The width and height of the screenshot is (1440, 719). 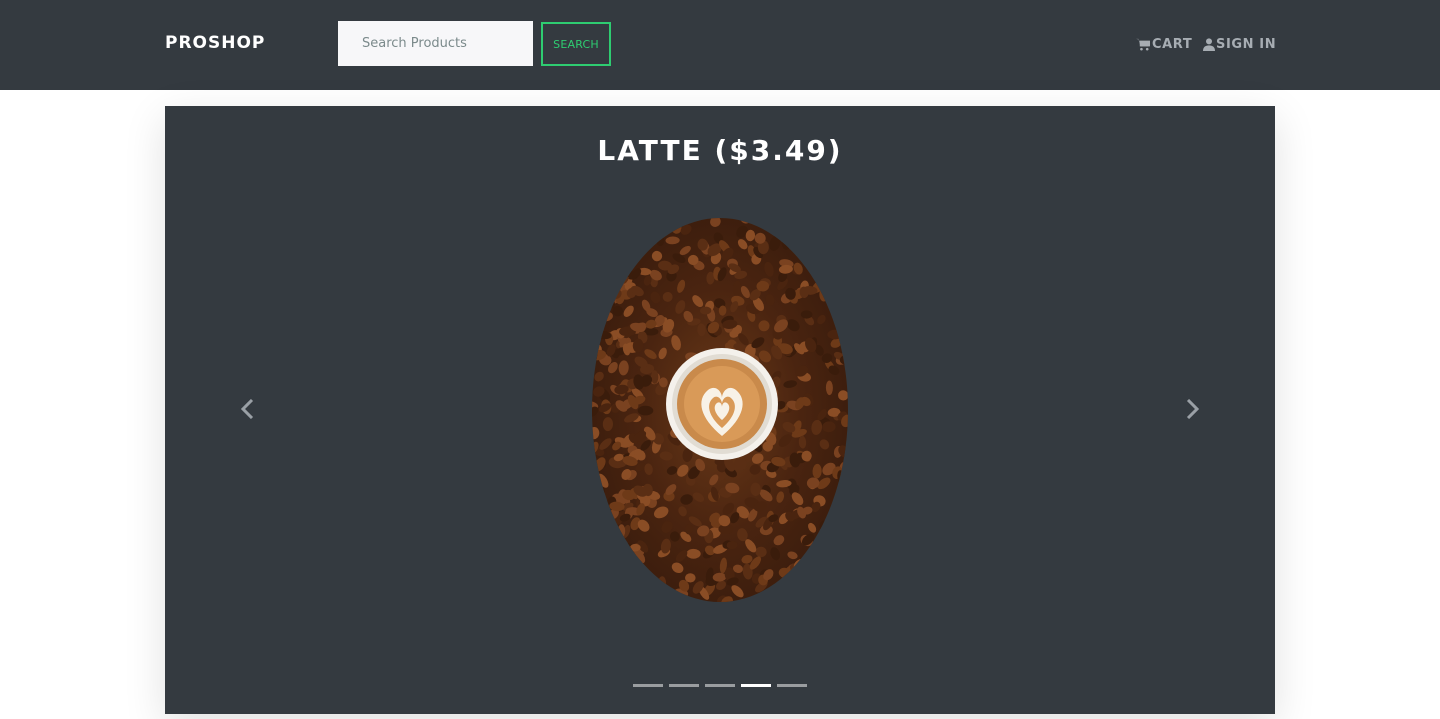 I want to click on nav-signin-label: SIGN IN, so click(x=1246, y=44).